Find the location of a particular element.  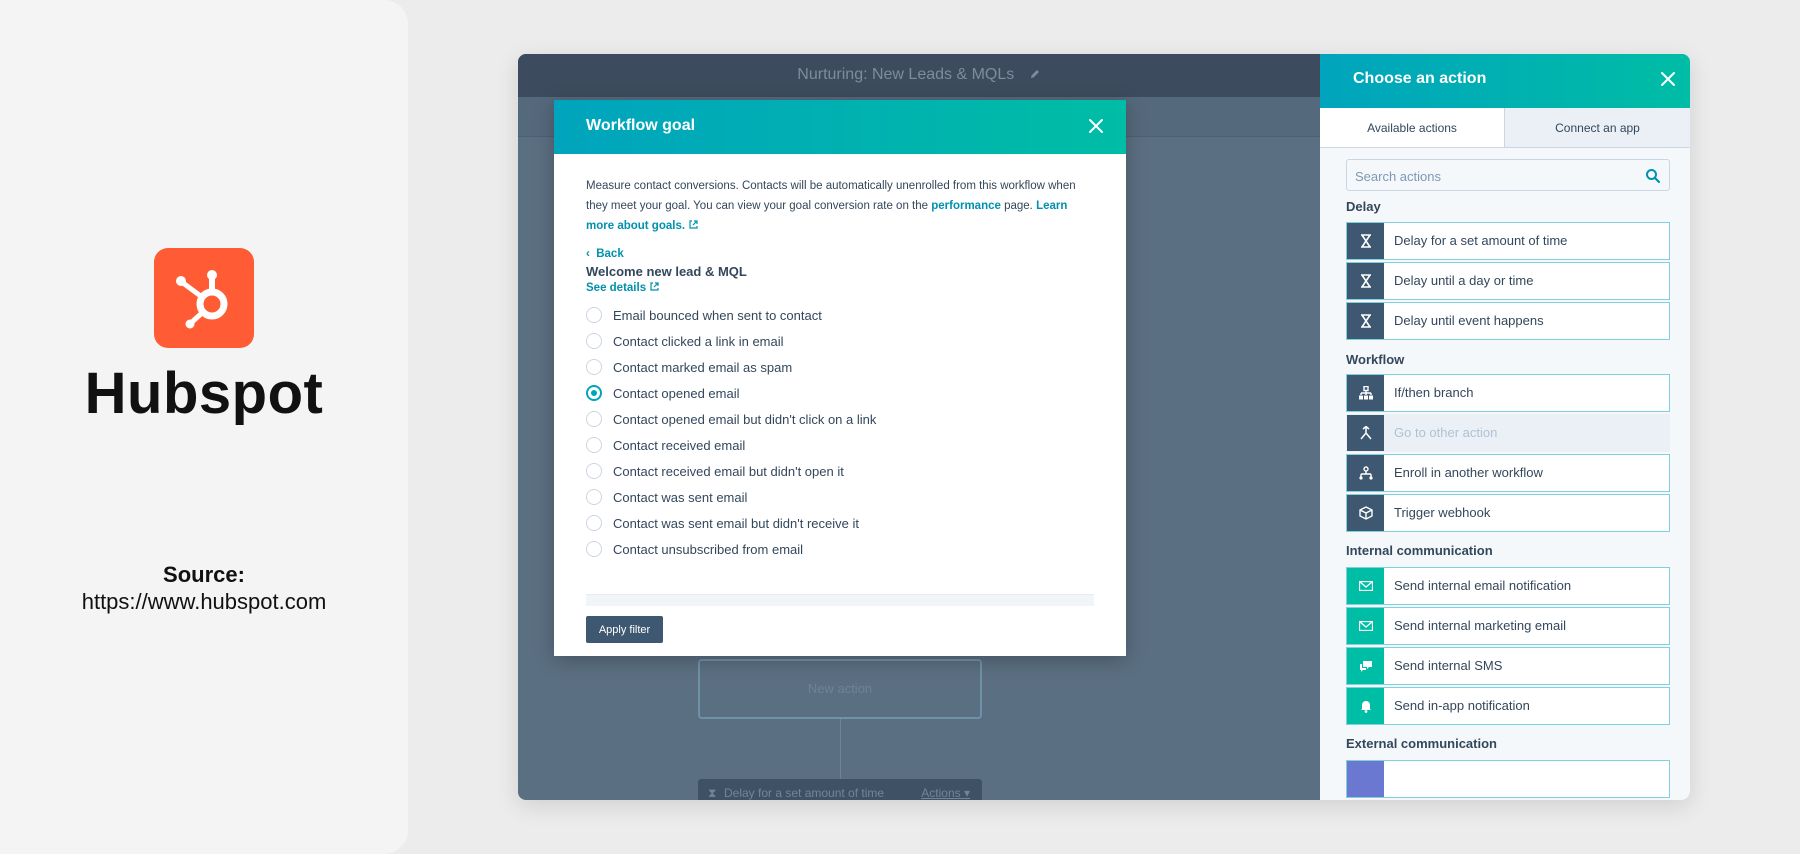

action-go-to-other-action: Go to other action is located at coordinates (1508, 433).